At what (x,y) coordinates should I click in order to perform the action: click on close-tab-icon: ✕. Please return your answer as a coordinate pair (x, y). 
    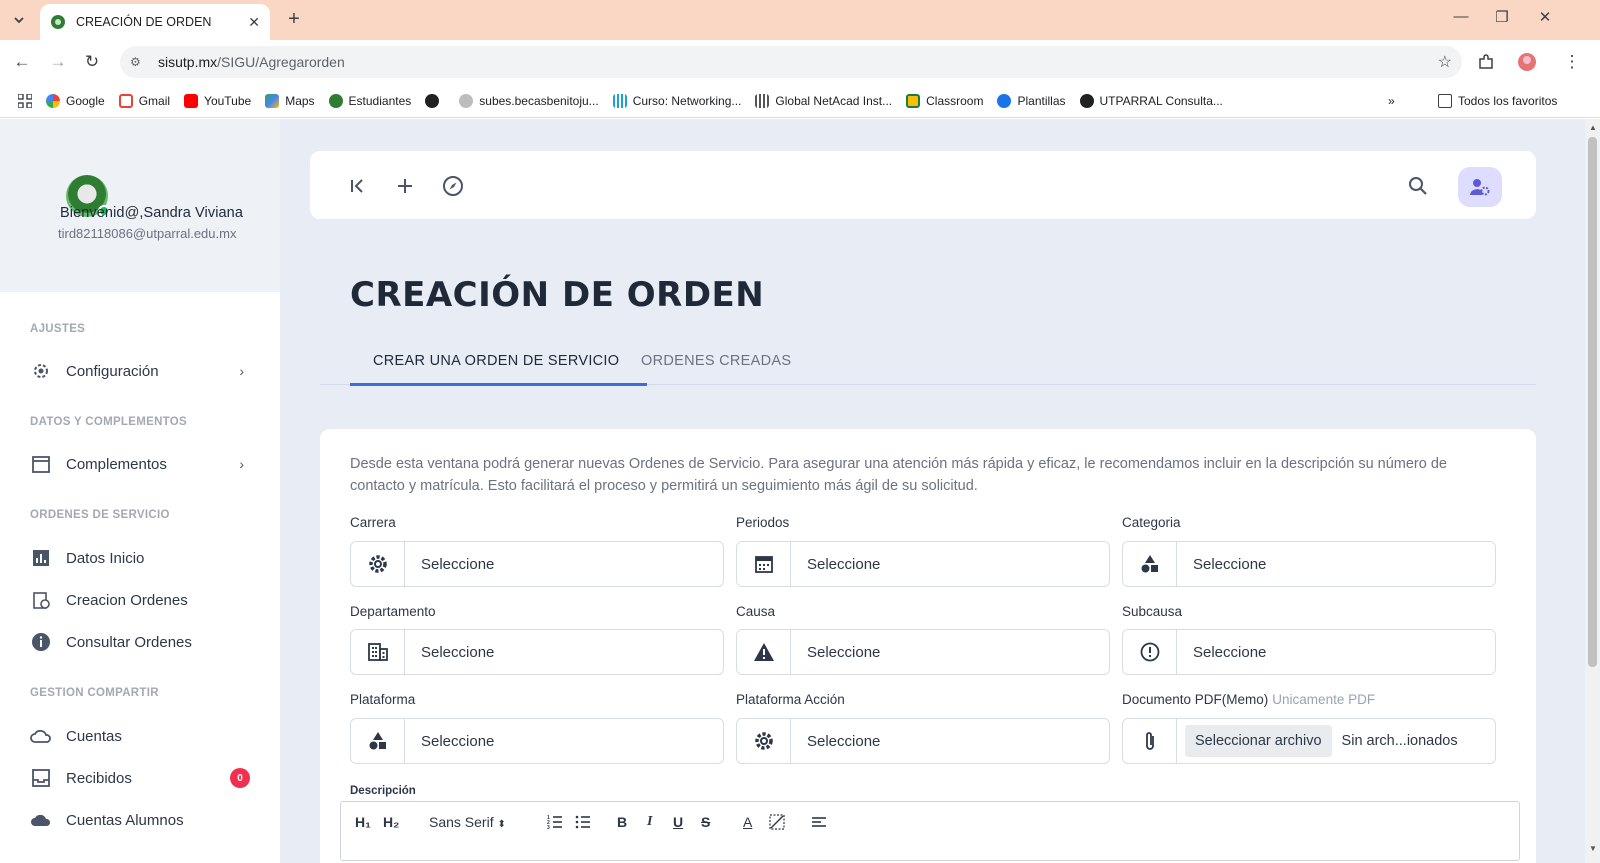
    Looking at the image, I should click on (254, 22).